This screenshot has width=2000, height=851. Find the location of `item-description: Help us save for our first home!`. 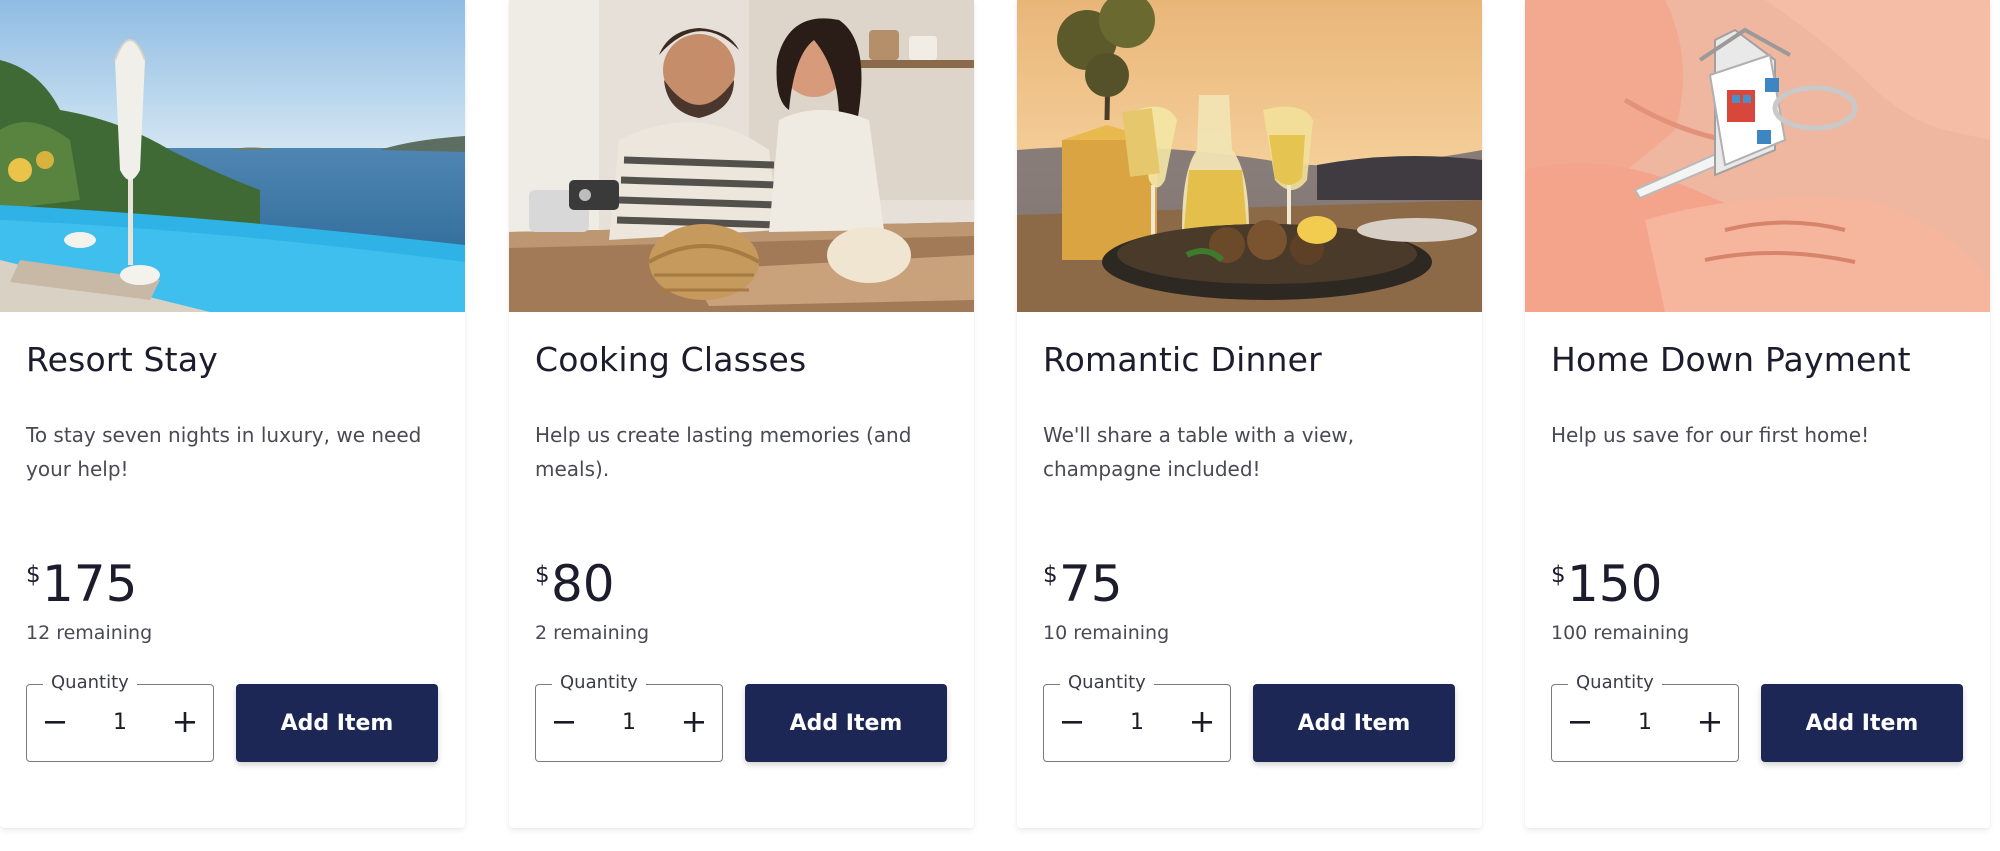

item-description: Help us save for our first home! is located at coordinates (1710, 435).